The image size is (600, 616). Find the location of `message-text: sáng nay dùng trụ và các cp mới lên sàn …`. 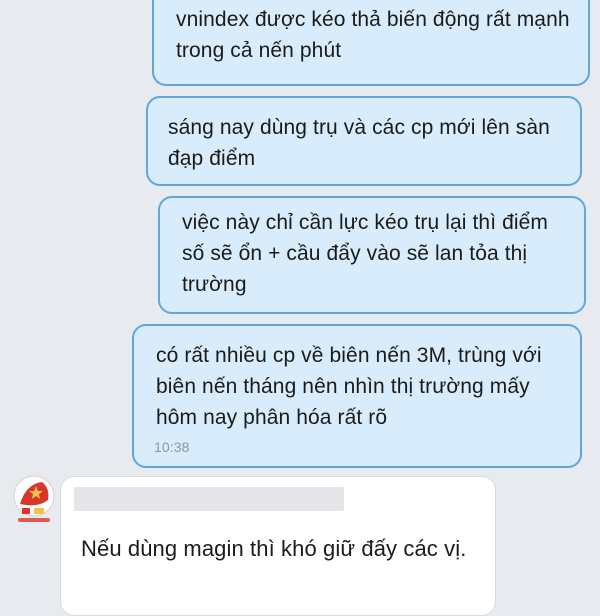

message-text: sáng nay dùng trụ và các cp mới lên sàn … is located at coordinates (359, 143).